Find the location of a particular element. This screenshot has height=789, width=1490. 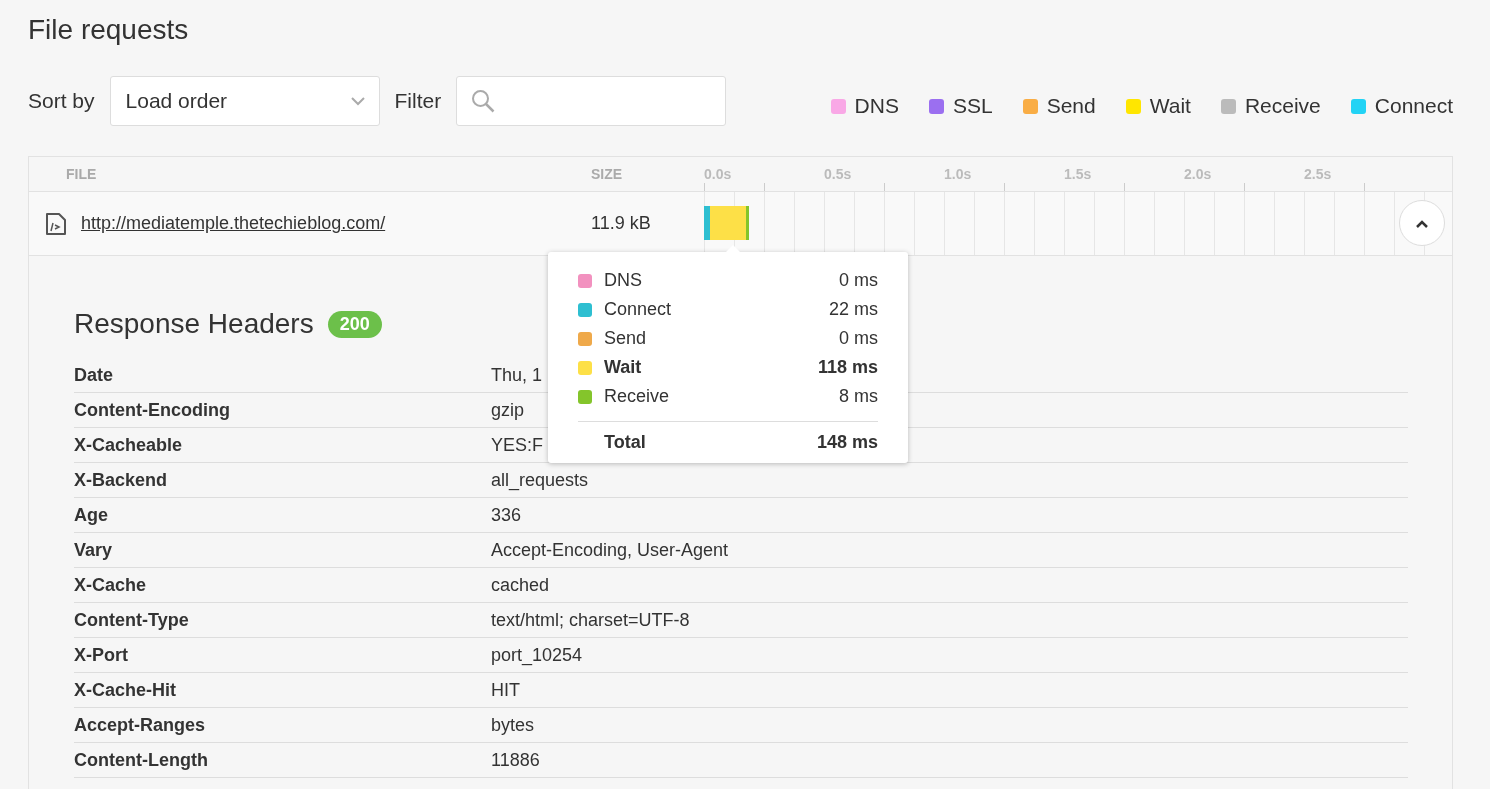

header-name: Date is located at coordinates (94, 375).